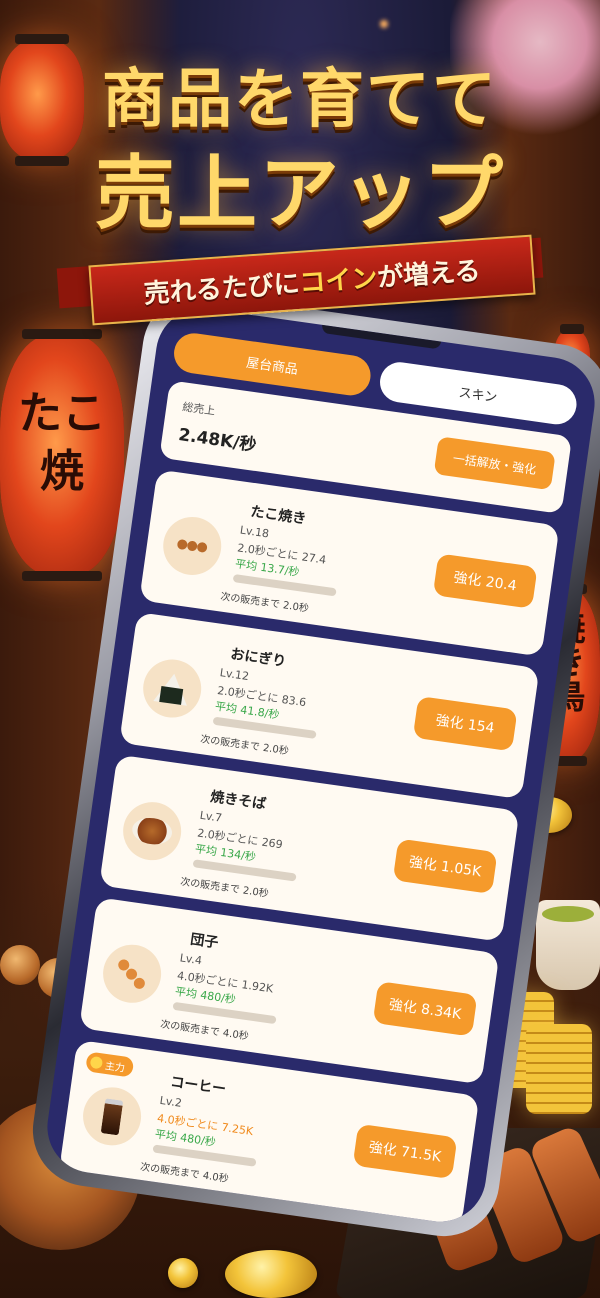 This screenshot has width=600, height=1298. I want to click on coin-icon, so click(96, 1062).